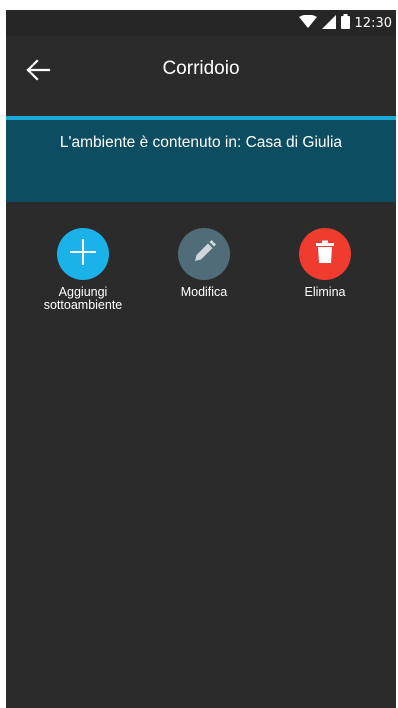  I want to click on status-icons: 12:30, so click(345, 23).